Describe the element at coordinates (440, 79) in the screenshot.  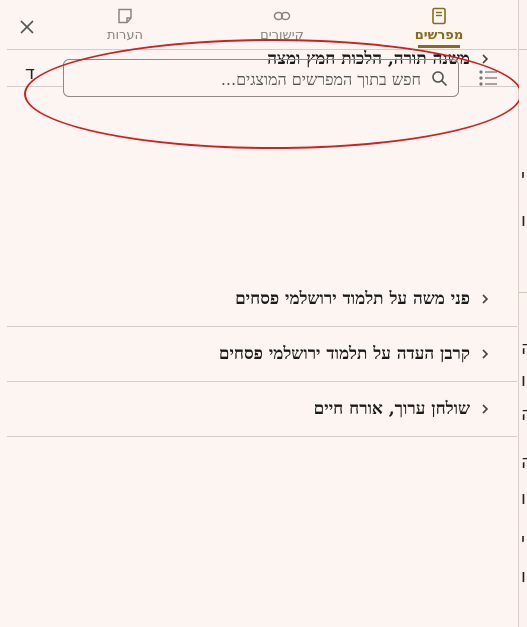
I see `search-icon` at that location.